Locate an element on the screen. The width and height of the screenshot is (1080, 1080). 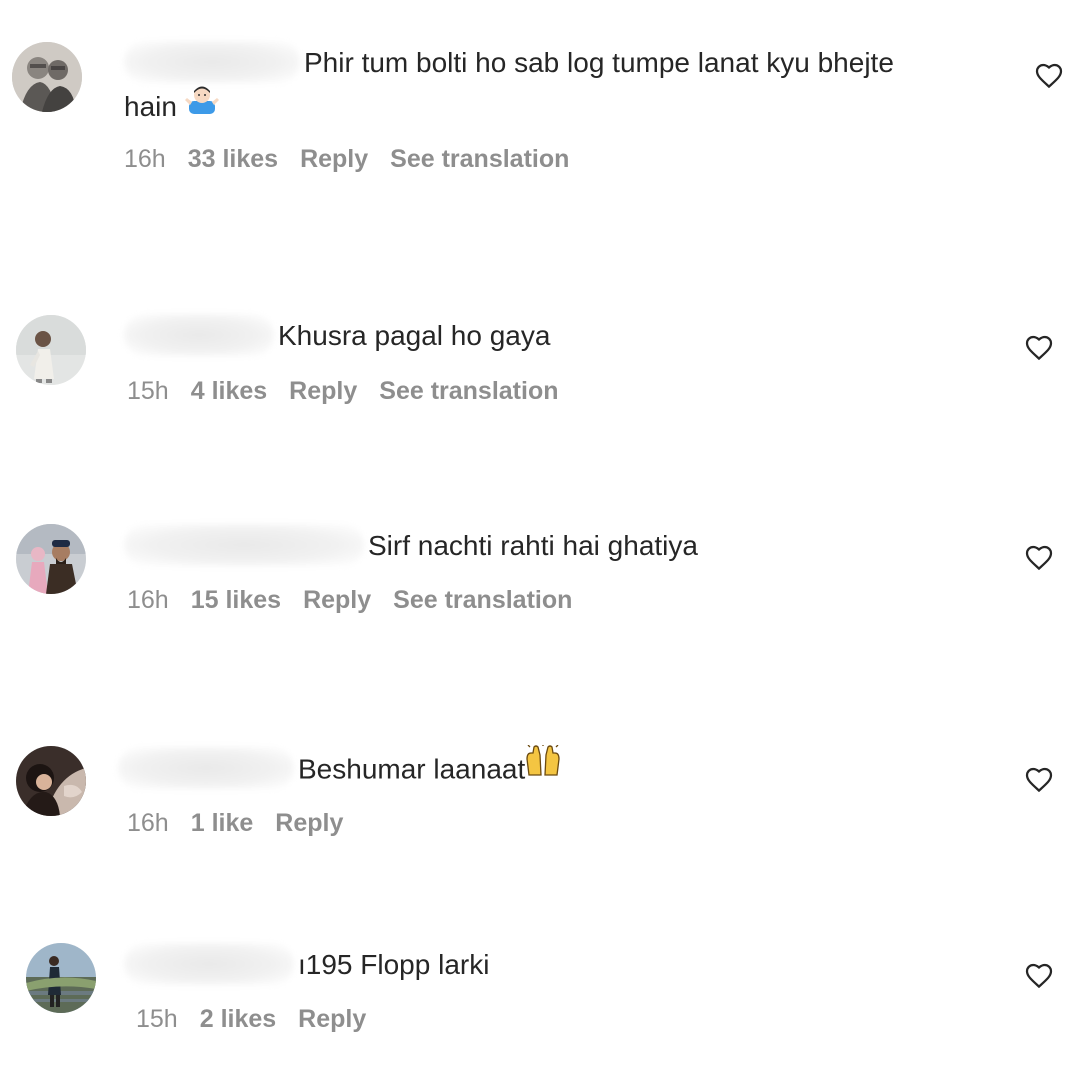
comment-text: Khusra pagal ho gaya is located at coordinates (414, 335).